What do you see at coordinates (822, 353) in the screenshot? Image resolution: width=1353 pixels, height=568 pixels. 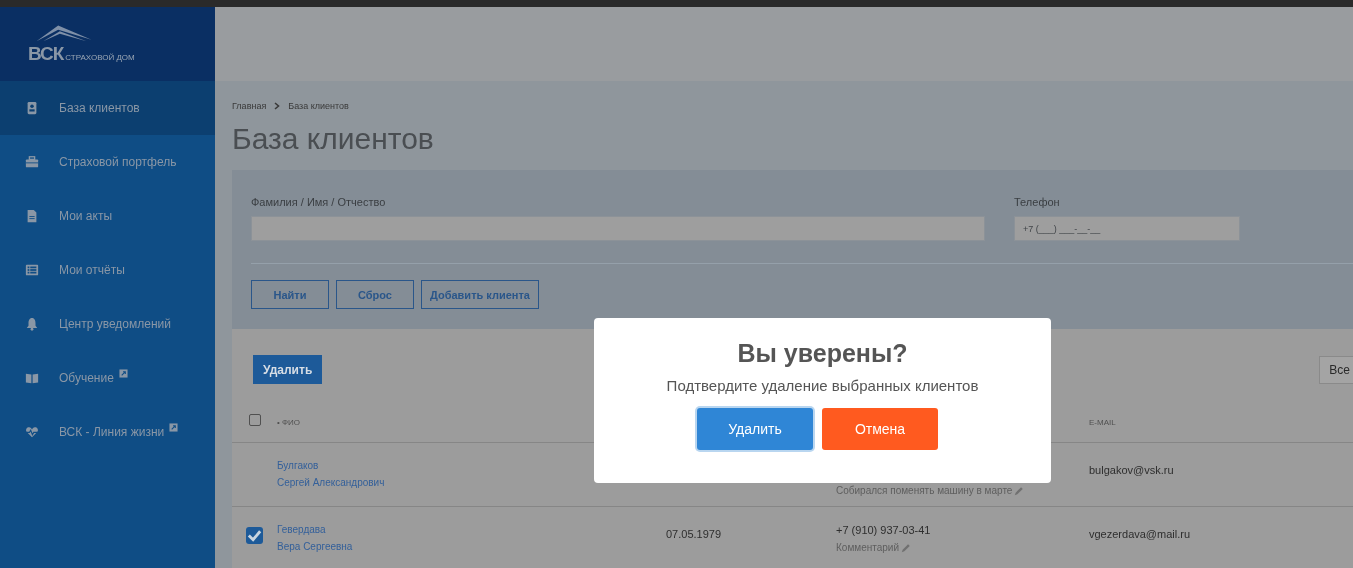 I see `dialog-title: Вы уверены?` at bounding box center [822, 353].